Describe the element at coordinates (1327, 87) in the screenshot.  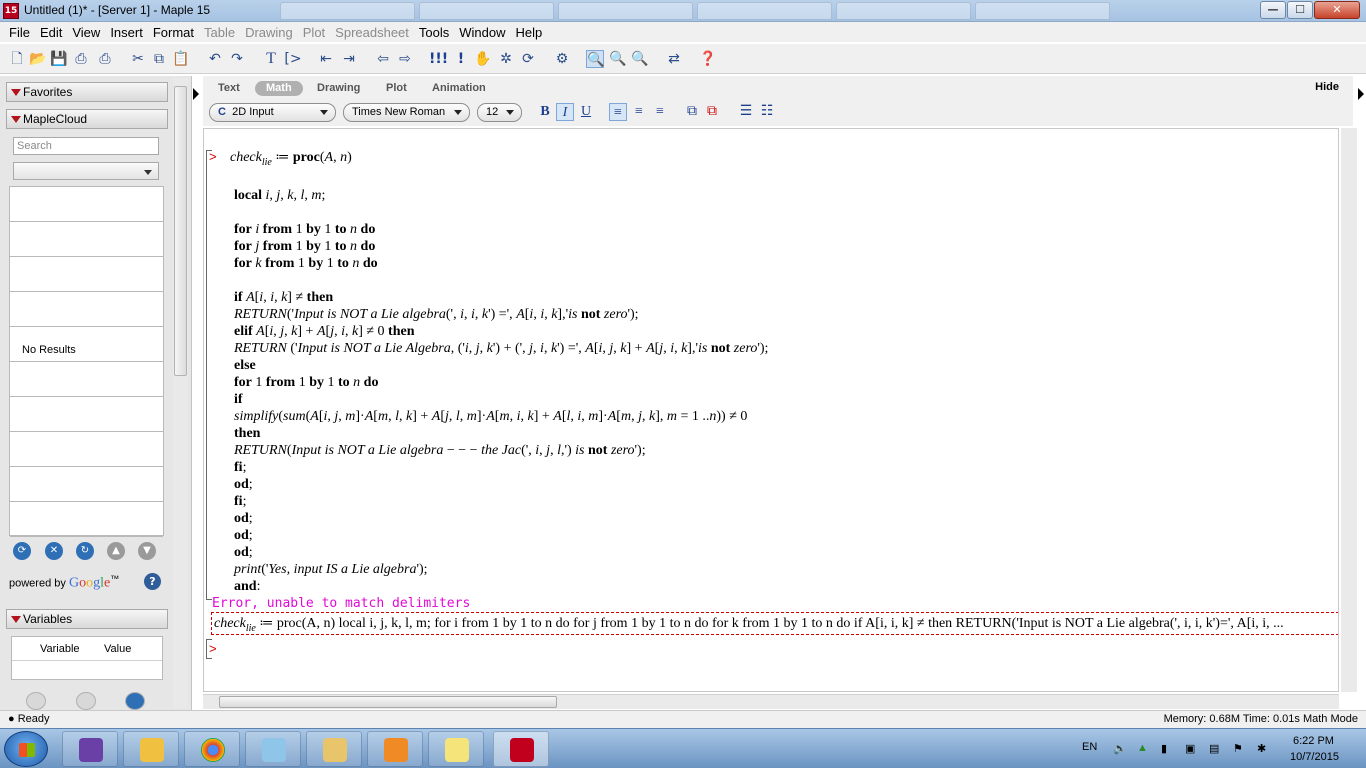
I see `hide-context-bar-button: Hide` at that location.